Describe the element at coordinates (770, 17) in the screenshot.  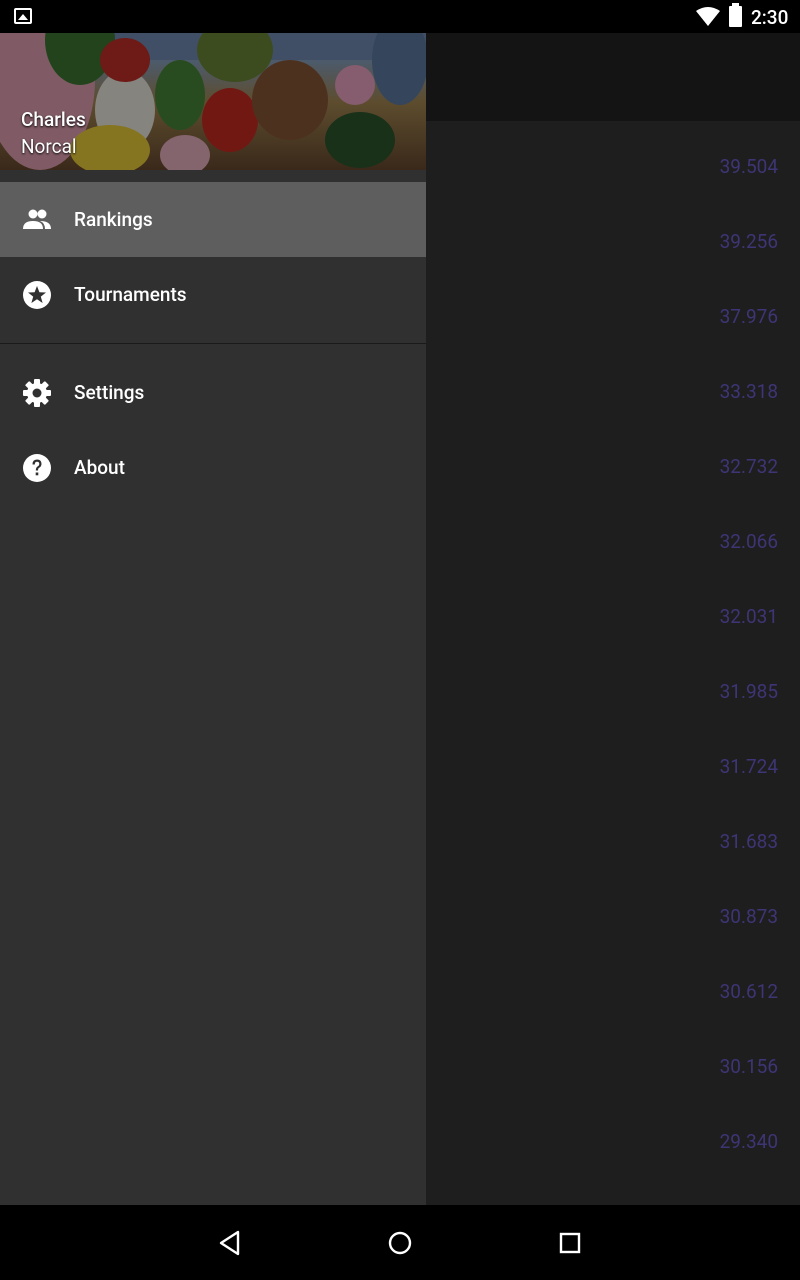
I see `status-clock: 2:30` at that location.